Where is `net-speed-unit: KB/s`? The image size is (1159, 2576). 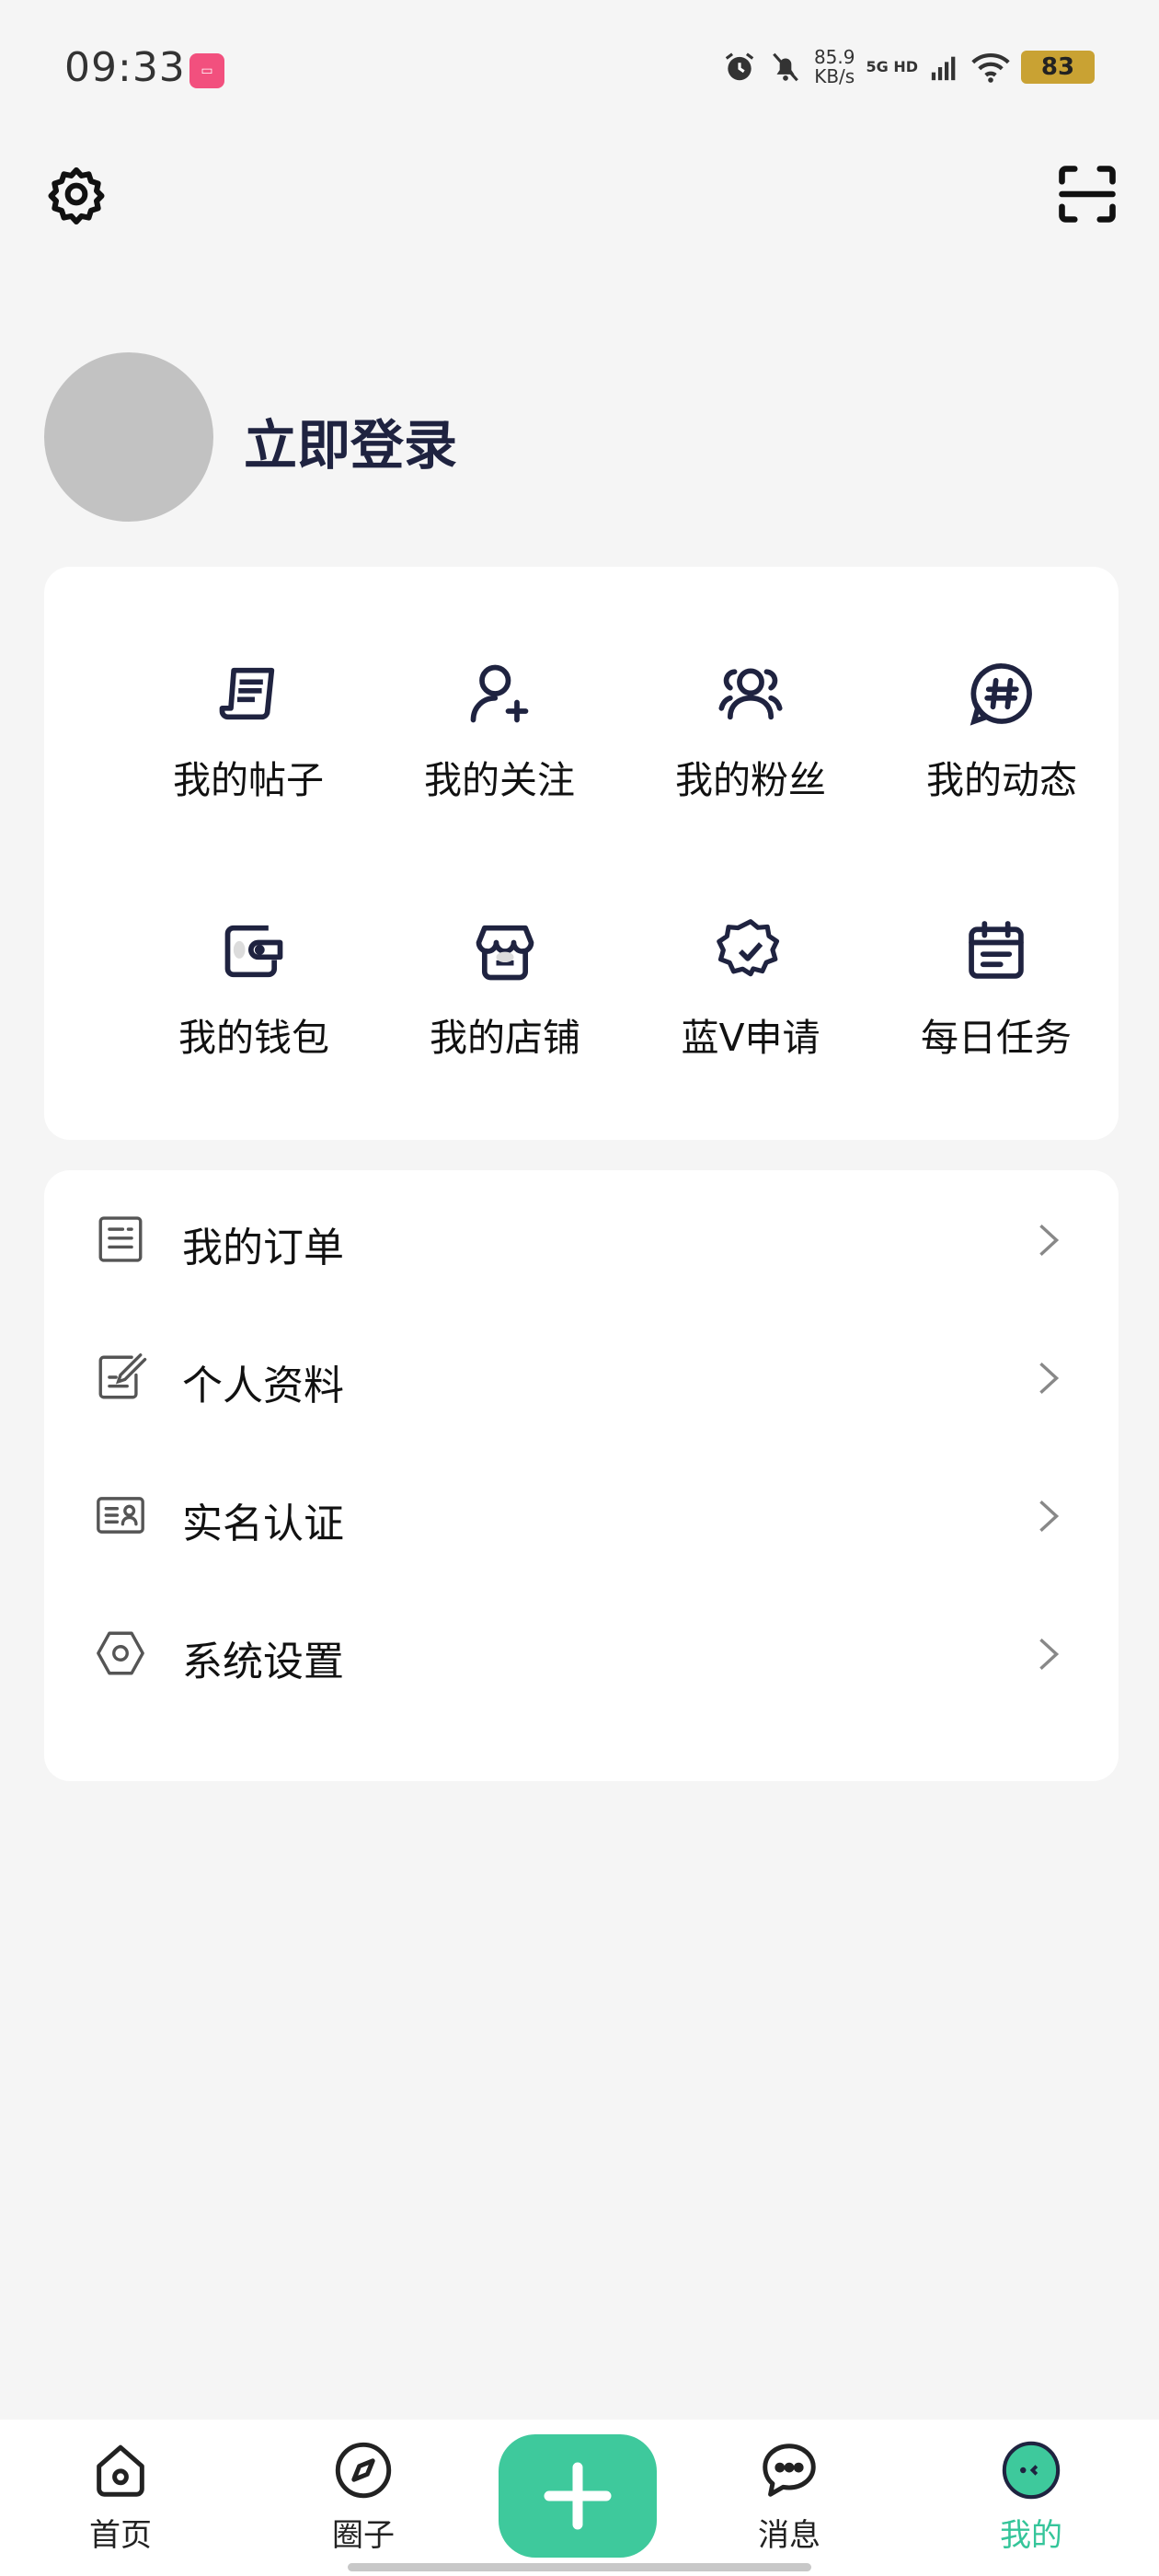 net-speed-unit: KB/s is located at coordinates (834, 76).